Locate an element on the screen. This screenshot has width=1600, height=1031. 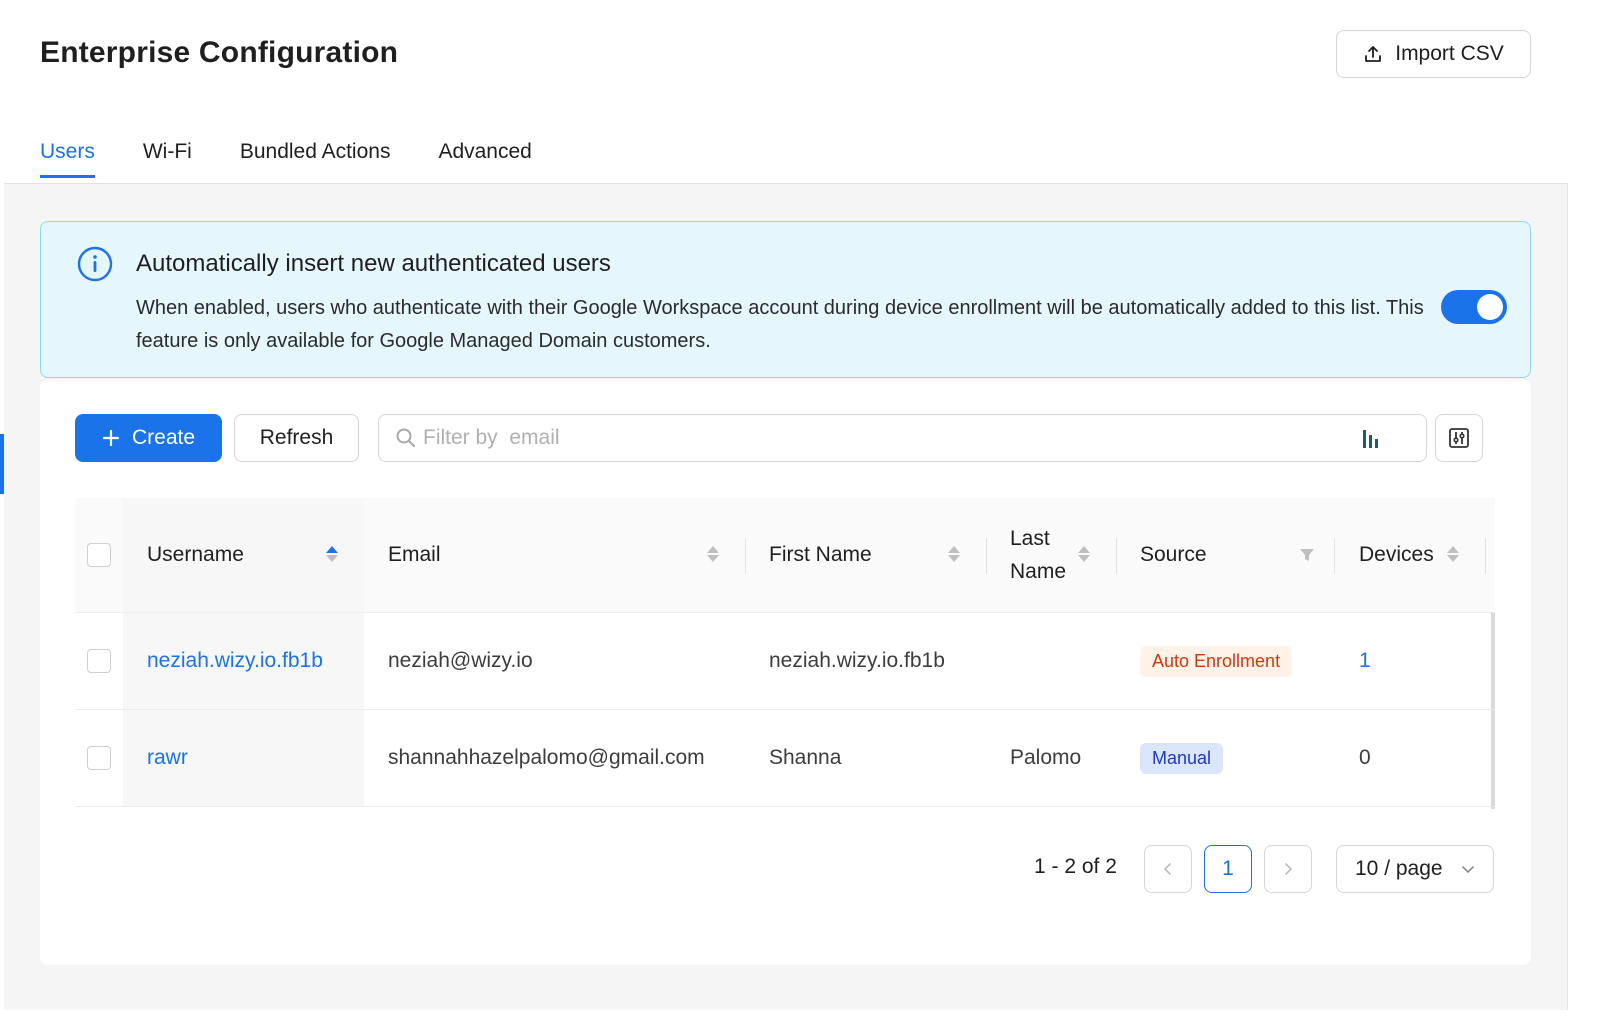
toggle-knob is located at coordinates (1490, 307).